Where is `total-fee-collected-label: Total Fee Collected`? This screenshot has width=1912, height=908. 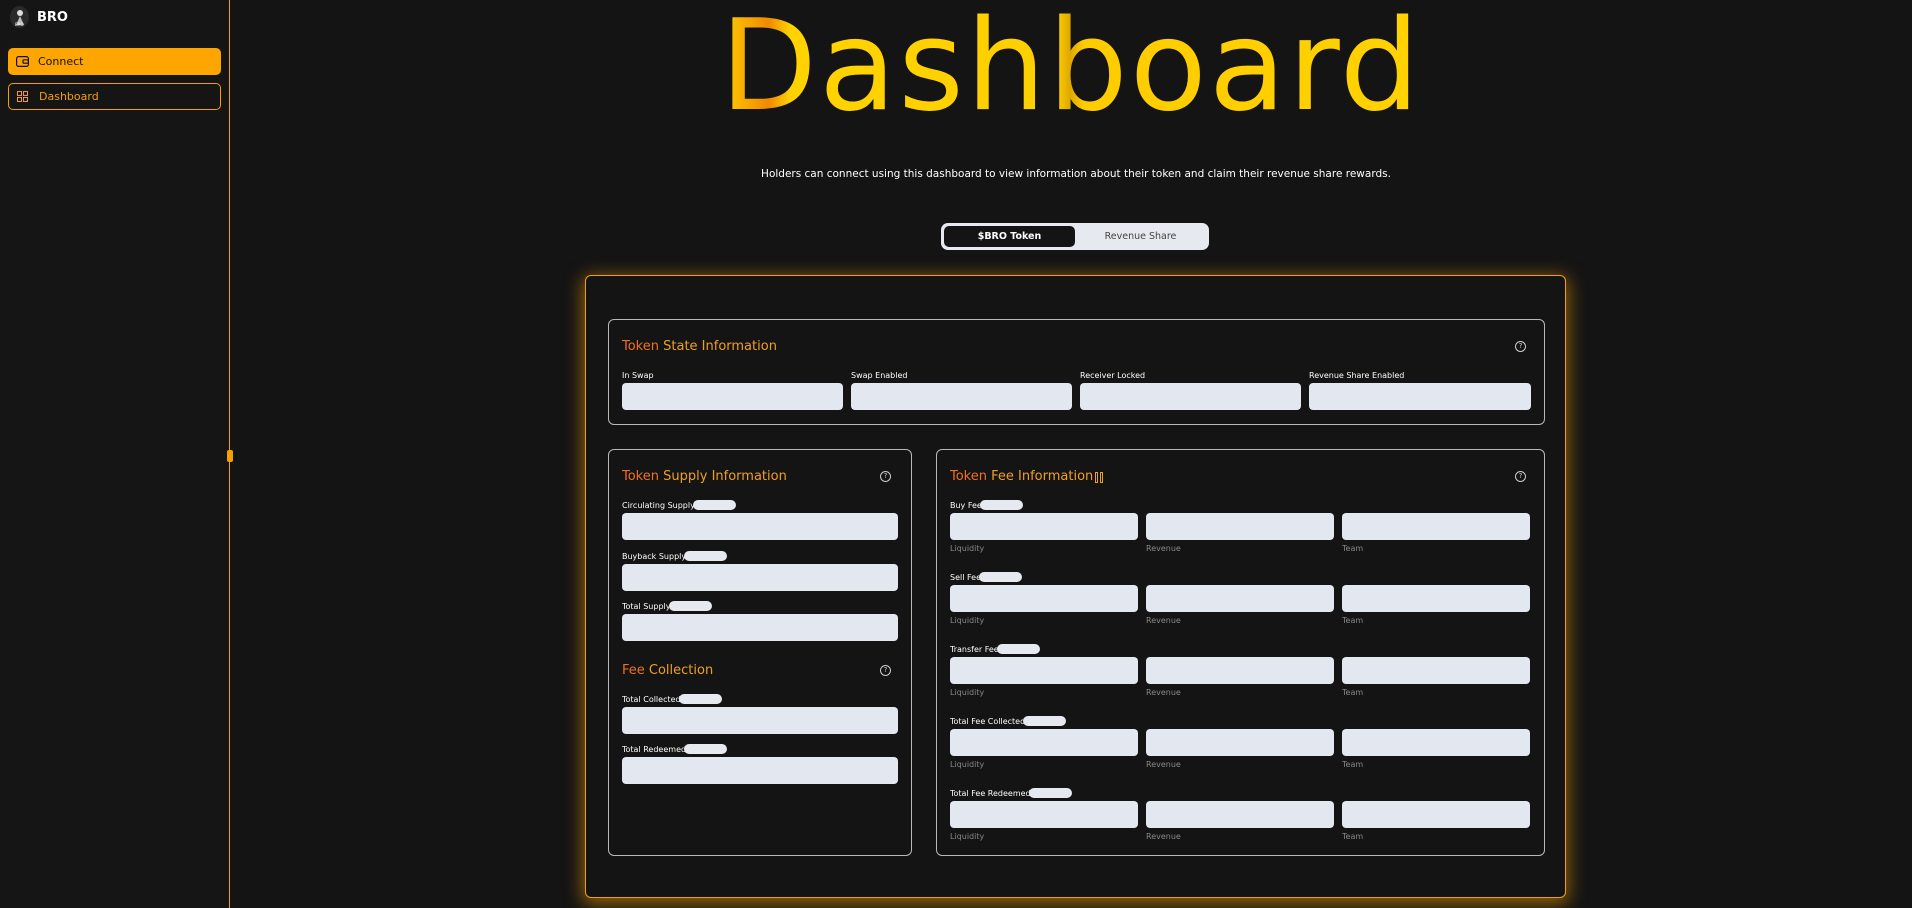 total-fee-collected-label: Total Fee Collected is located at coordinates (1008, 721).